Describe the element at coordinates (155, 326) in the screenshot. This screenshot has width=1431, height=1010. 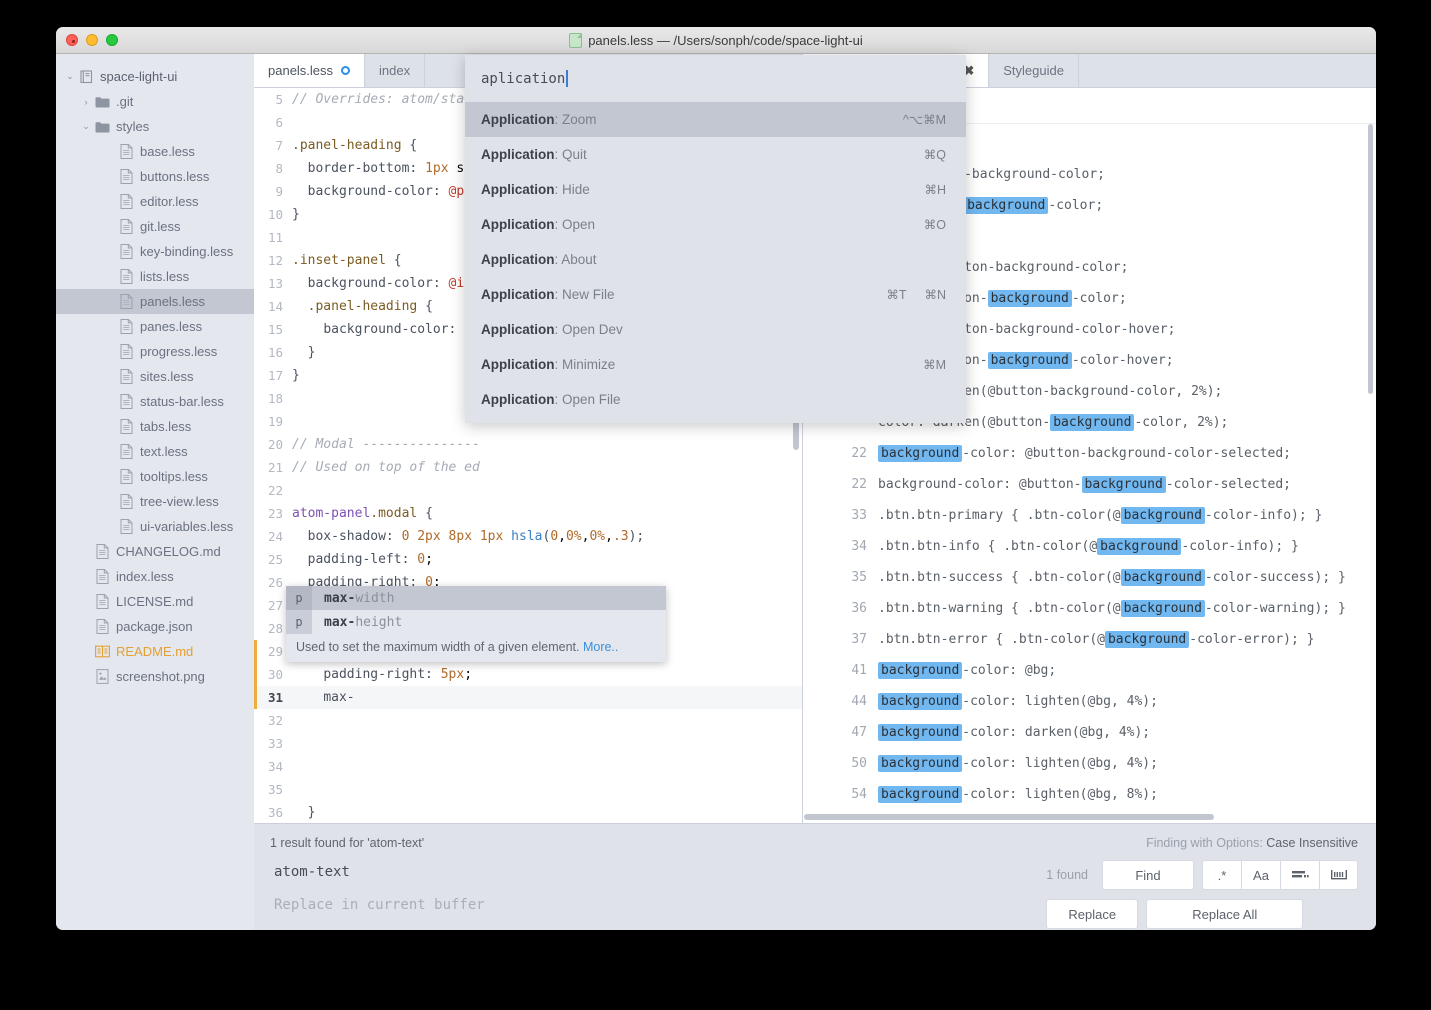
I see `tree-item-panes-less: panes.less` at that location.